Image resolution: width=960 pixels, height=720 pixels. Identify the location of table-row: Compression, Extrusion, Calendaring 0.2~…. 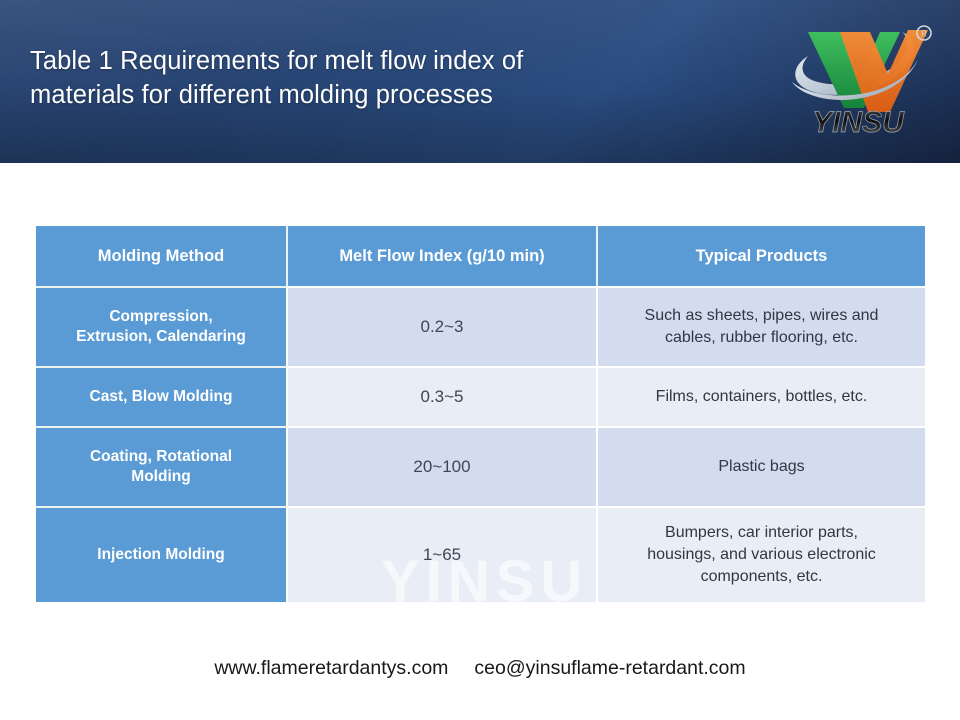
(480, 326).